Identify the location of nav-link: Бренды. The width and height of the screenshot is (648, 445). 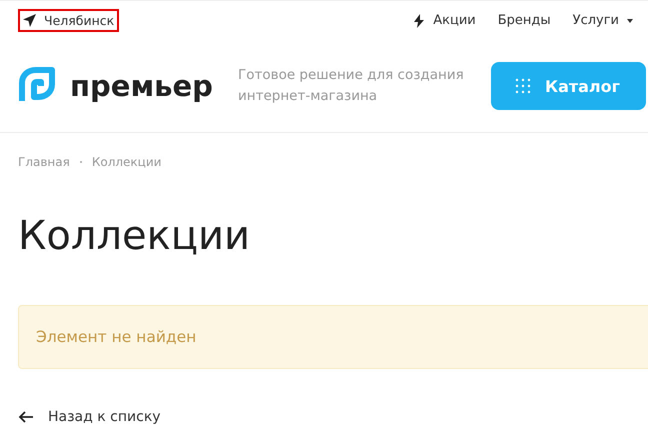
(524, 20).